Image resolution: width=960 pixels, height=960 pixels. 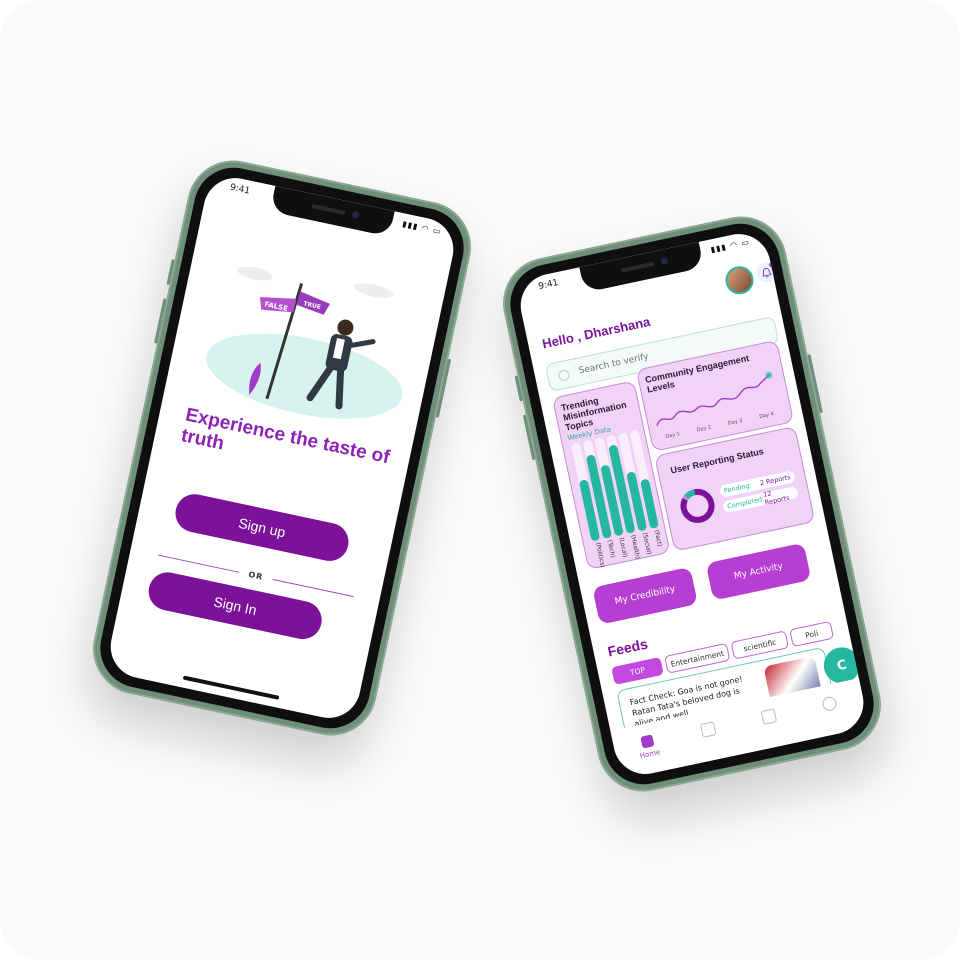 What do you see at coordinates (564, 375) in the screenshot?
I see `search-icon` at bounding box center [564, 375].